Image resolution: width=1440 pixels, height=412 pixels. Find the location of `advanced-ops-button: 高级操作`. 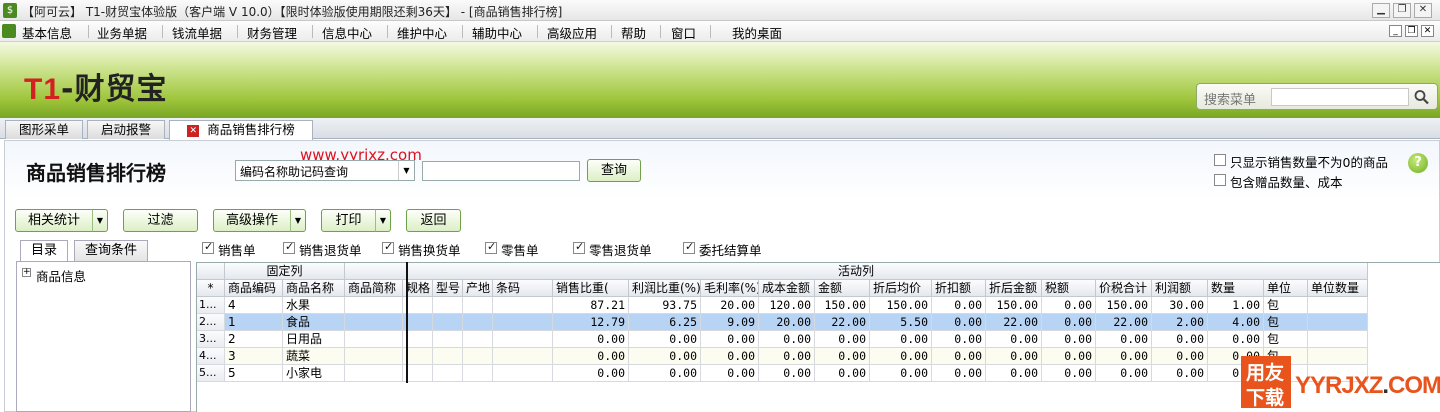

advanced-ops-button: 高级操作 is located at coordinates (252, 220).